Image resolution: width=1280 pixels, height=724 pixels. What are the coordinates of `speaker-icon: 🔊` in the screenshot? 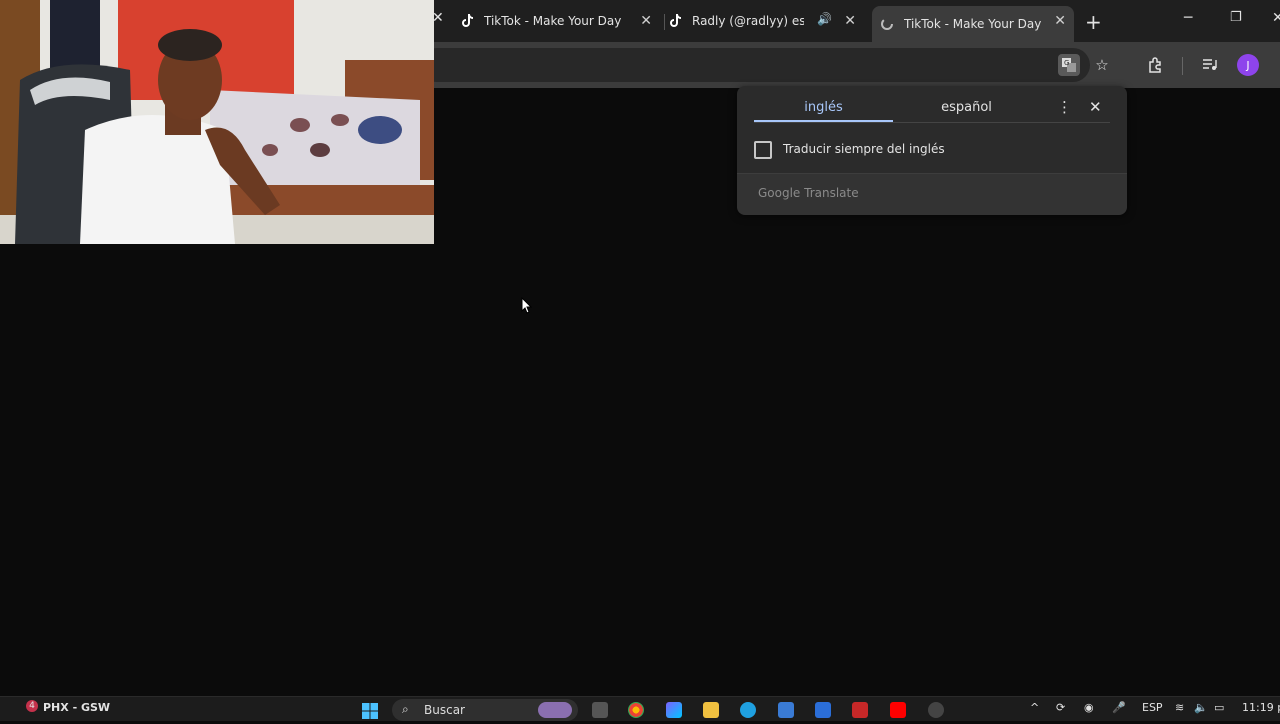 It's located at (824, 19).